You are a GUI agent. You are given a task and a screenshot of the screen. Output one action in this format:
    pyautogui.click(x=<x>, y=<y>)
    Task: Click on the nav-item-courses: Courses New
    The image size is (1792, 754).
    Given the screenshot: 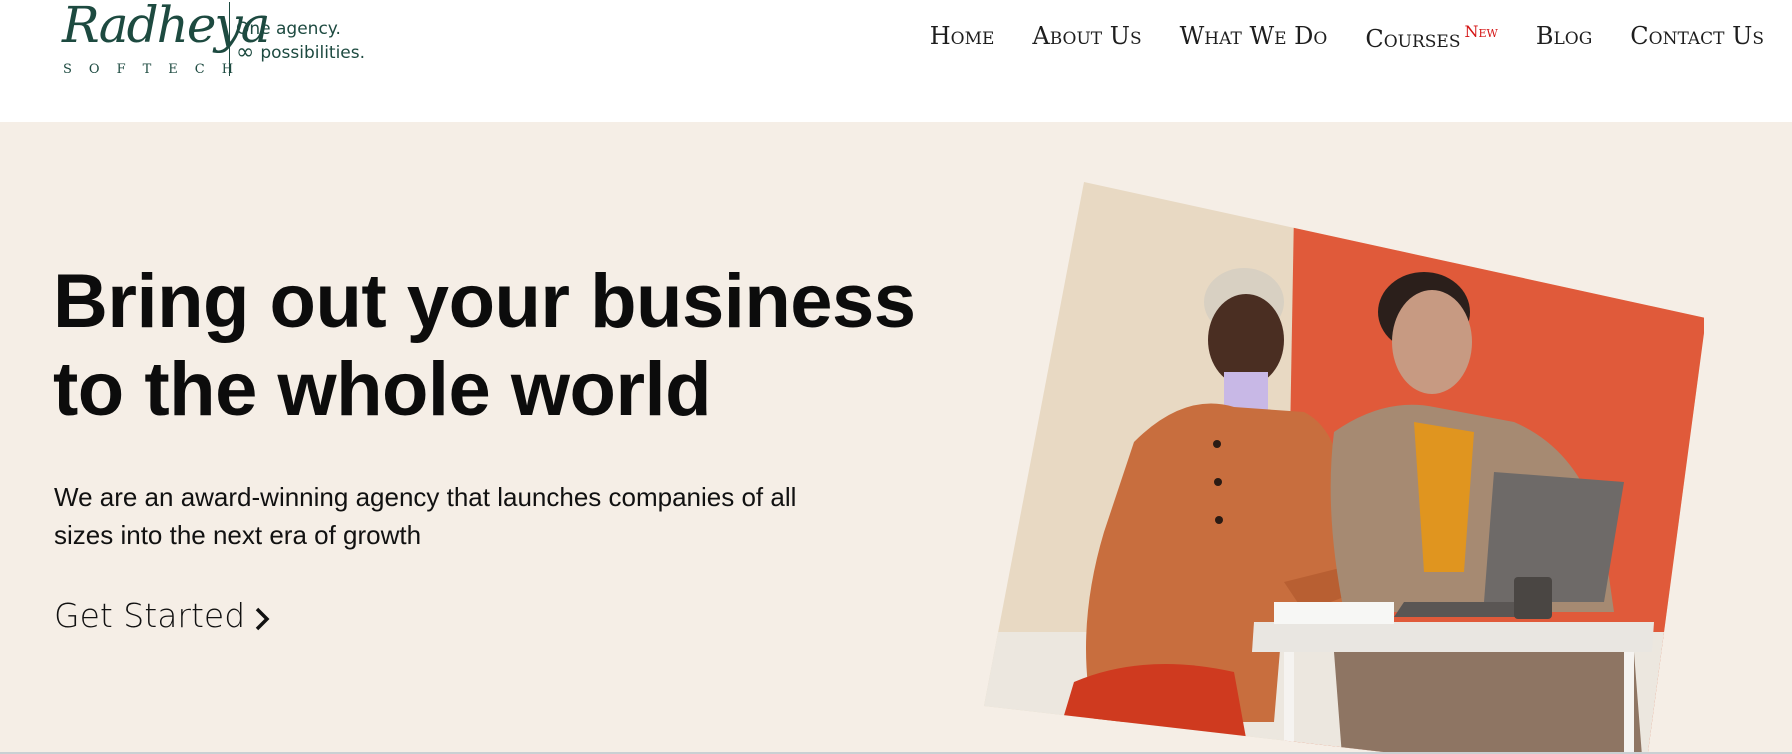 What is the action you would take?
    pyautogui.click(x=1431, y=37)
    